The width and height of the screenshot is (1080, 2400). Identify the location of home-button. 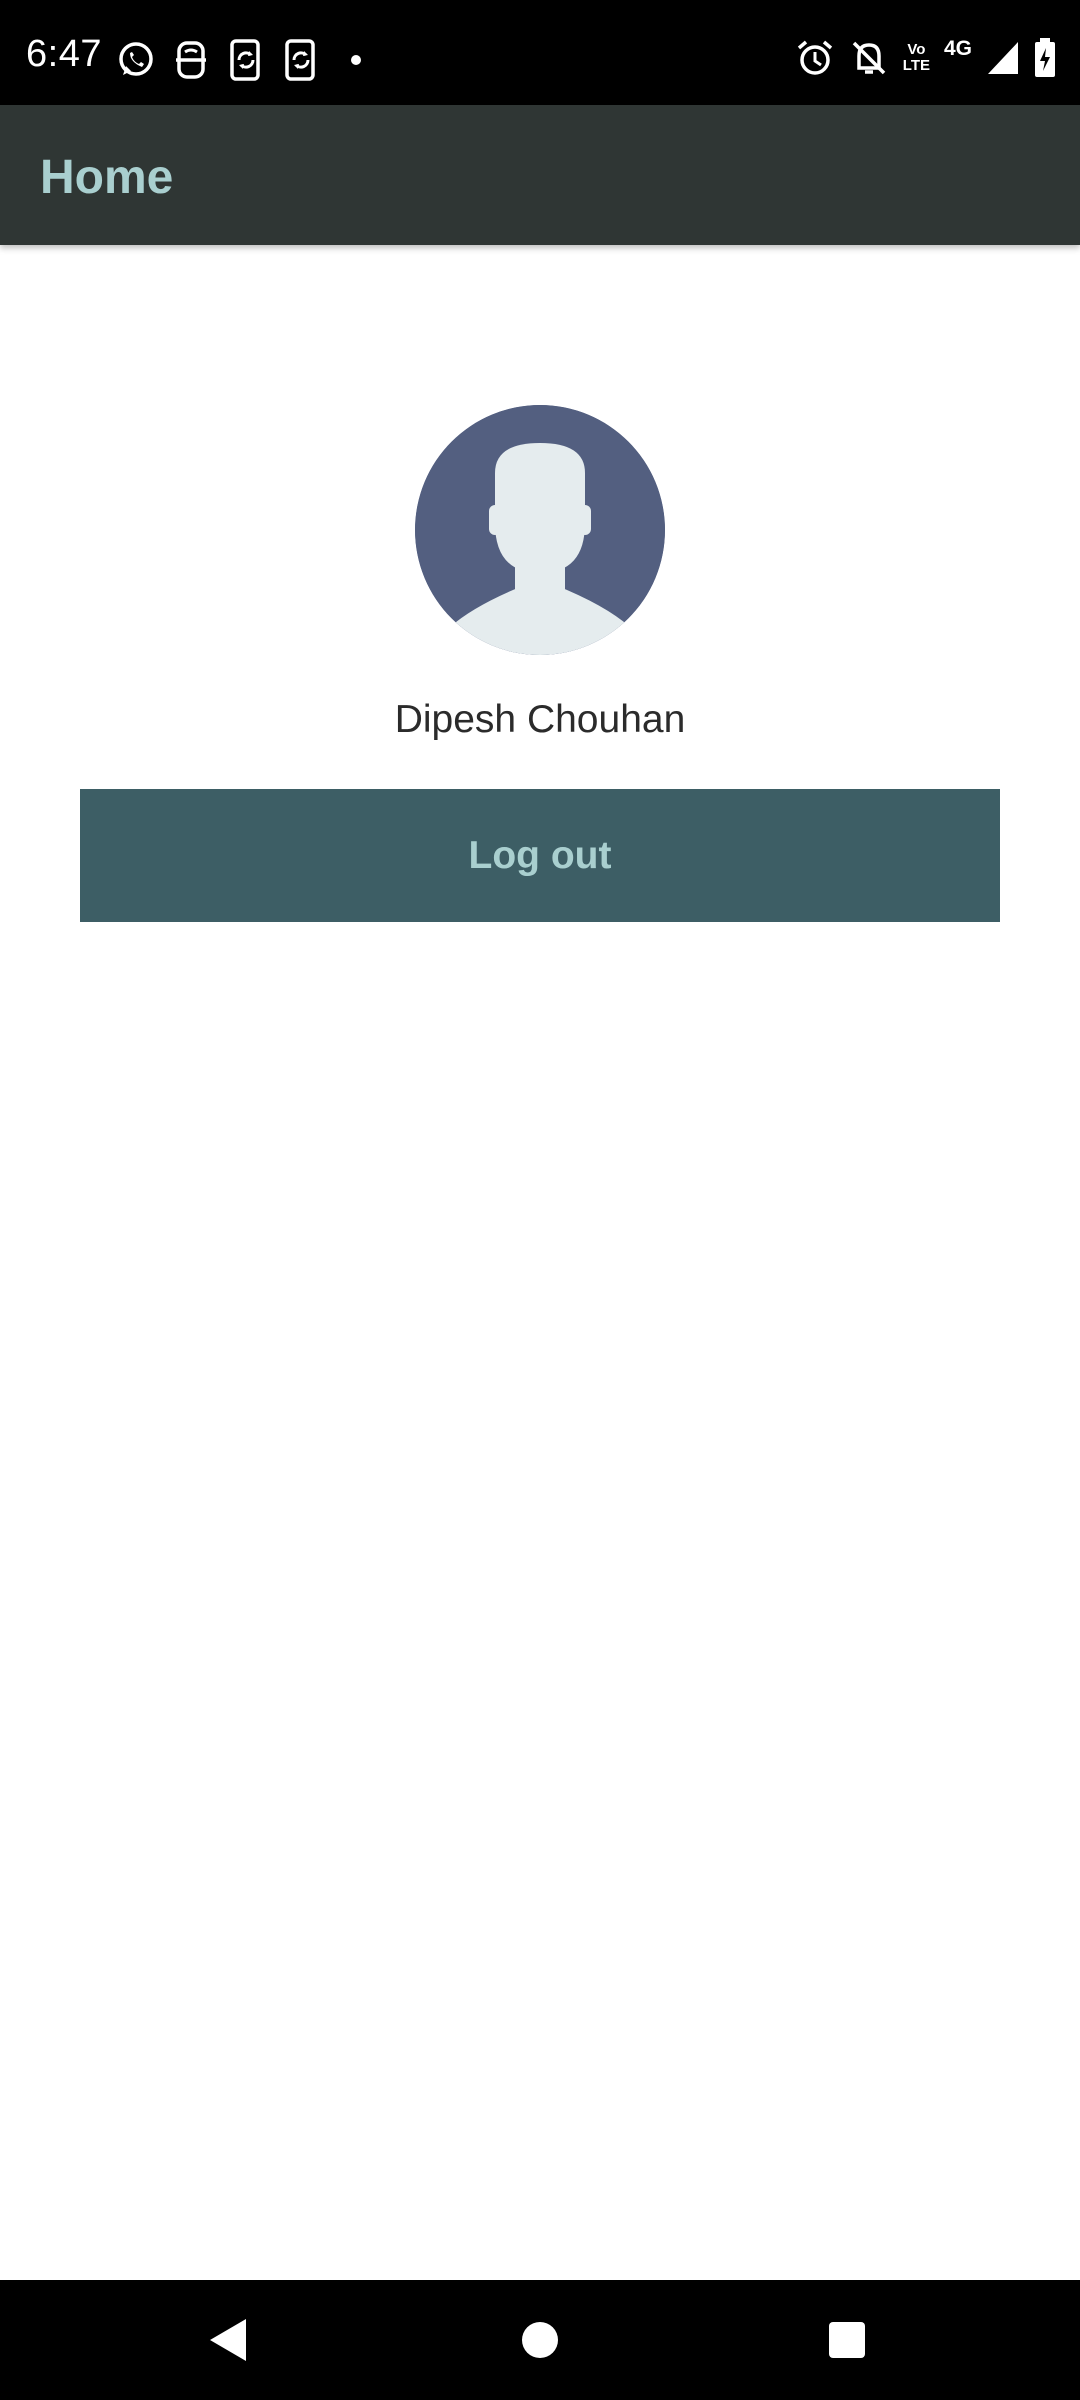
(540, 2340).